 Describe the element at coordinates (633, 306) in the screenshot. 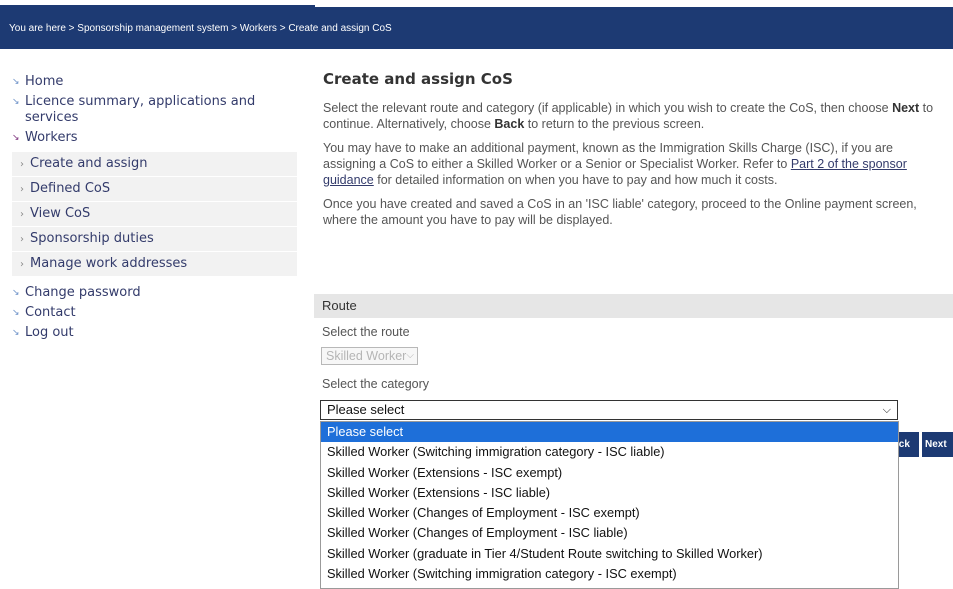

I see `route-section-header` at that location.